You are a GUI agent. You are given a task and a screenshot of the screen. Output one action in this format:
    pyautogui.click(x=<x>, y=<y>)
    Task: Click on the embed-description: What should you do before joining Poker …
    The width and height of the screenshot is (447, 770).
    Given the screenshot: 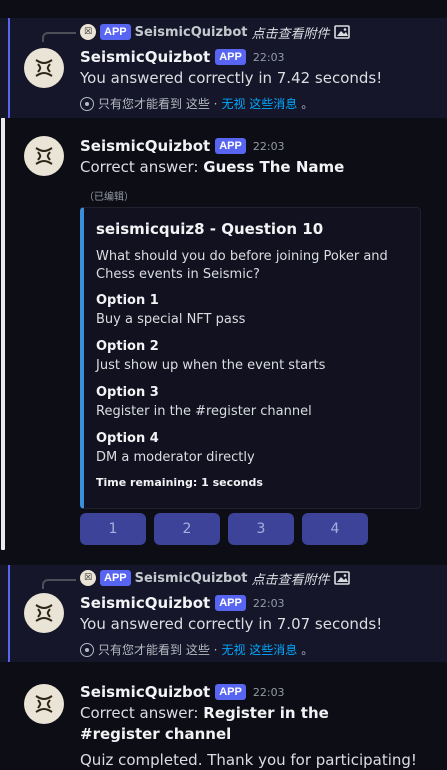 What is the action you would take?
    pyautogui.click(x=242, y=265)
    